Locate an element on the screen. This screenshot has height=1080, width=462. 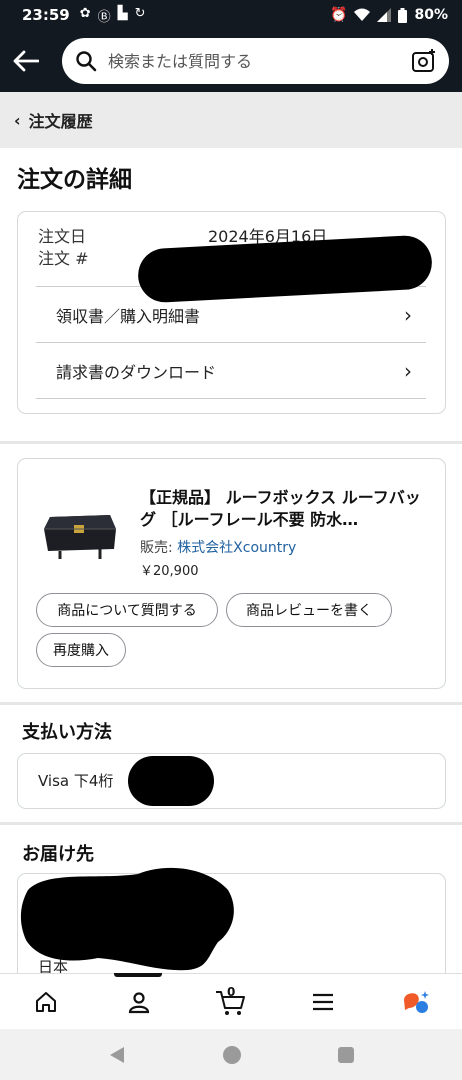
search-bar is located at coordinates (255, 61).